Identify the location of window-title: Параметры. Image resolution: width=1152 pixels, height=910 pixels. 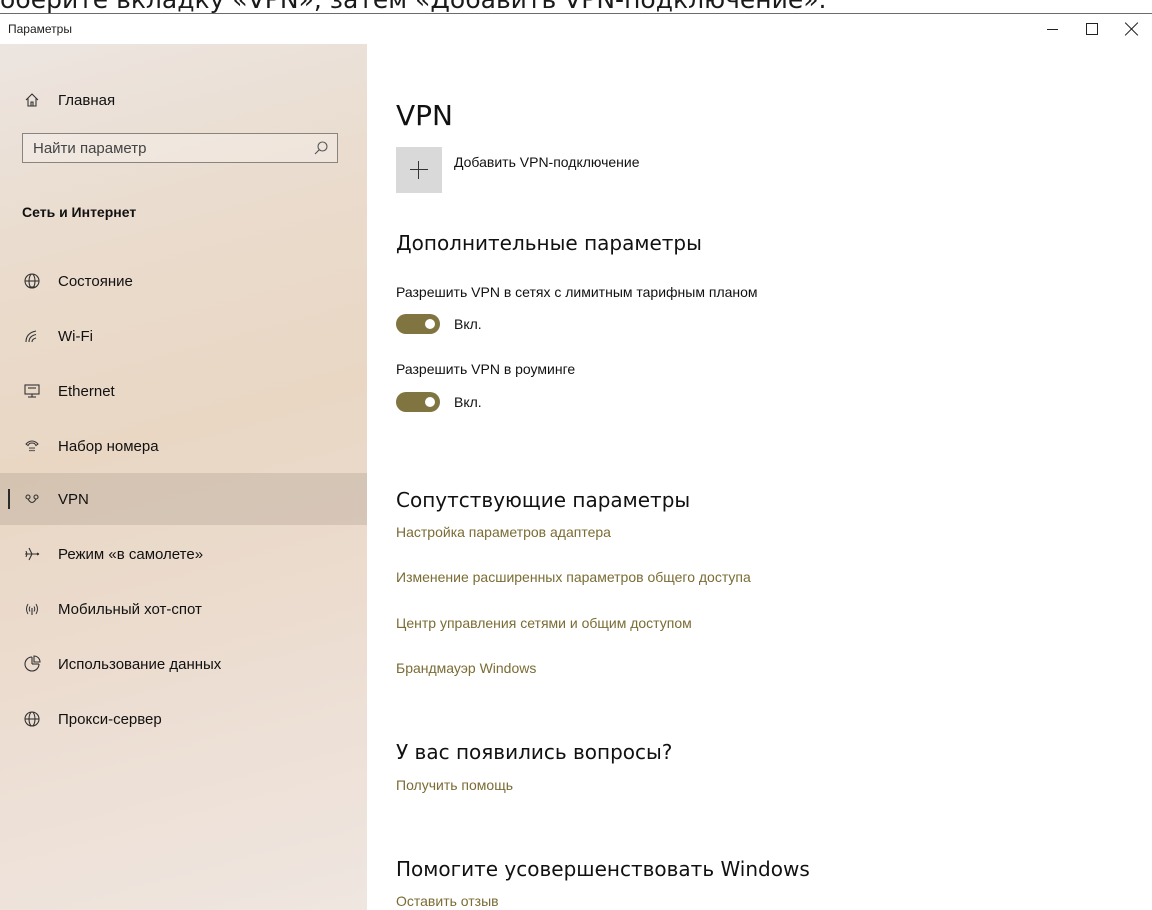
(40, 29).